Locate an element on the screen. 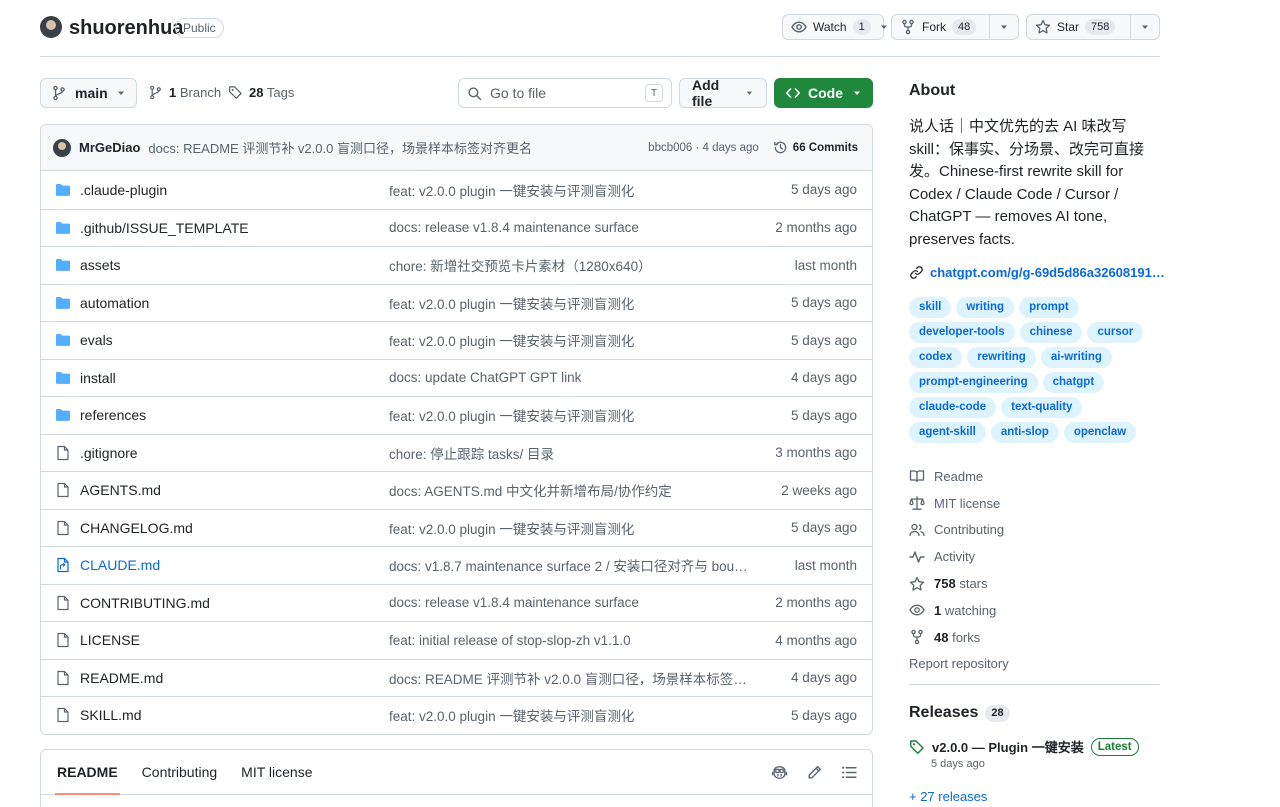 This screenshot has height=807, width=1280. commit-message: docs: README 评测节补 v2.0.0 盲测口径，场景样本标签对齐更名 is located at coordinates (340, 147).